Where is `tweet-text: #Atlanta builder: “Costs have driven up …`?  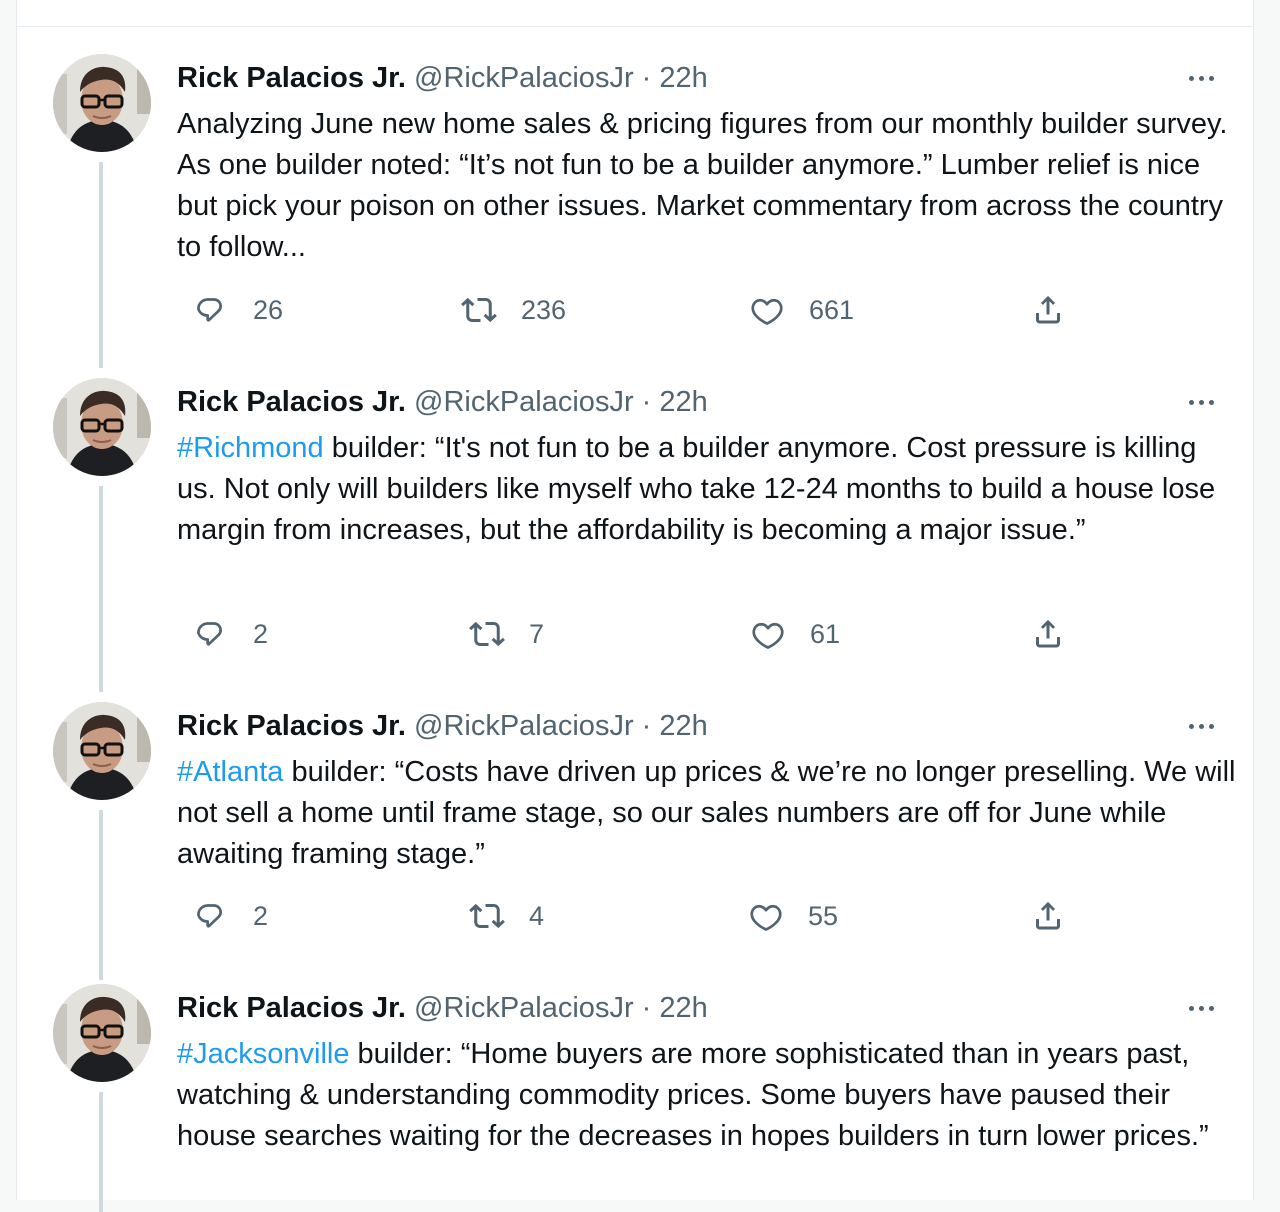 tweet-text: #Atlanta builder: “Costs have driven up … is located at coordinates (707, 813).